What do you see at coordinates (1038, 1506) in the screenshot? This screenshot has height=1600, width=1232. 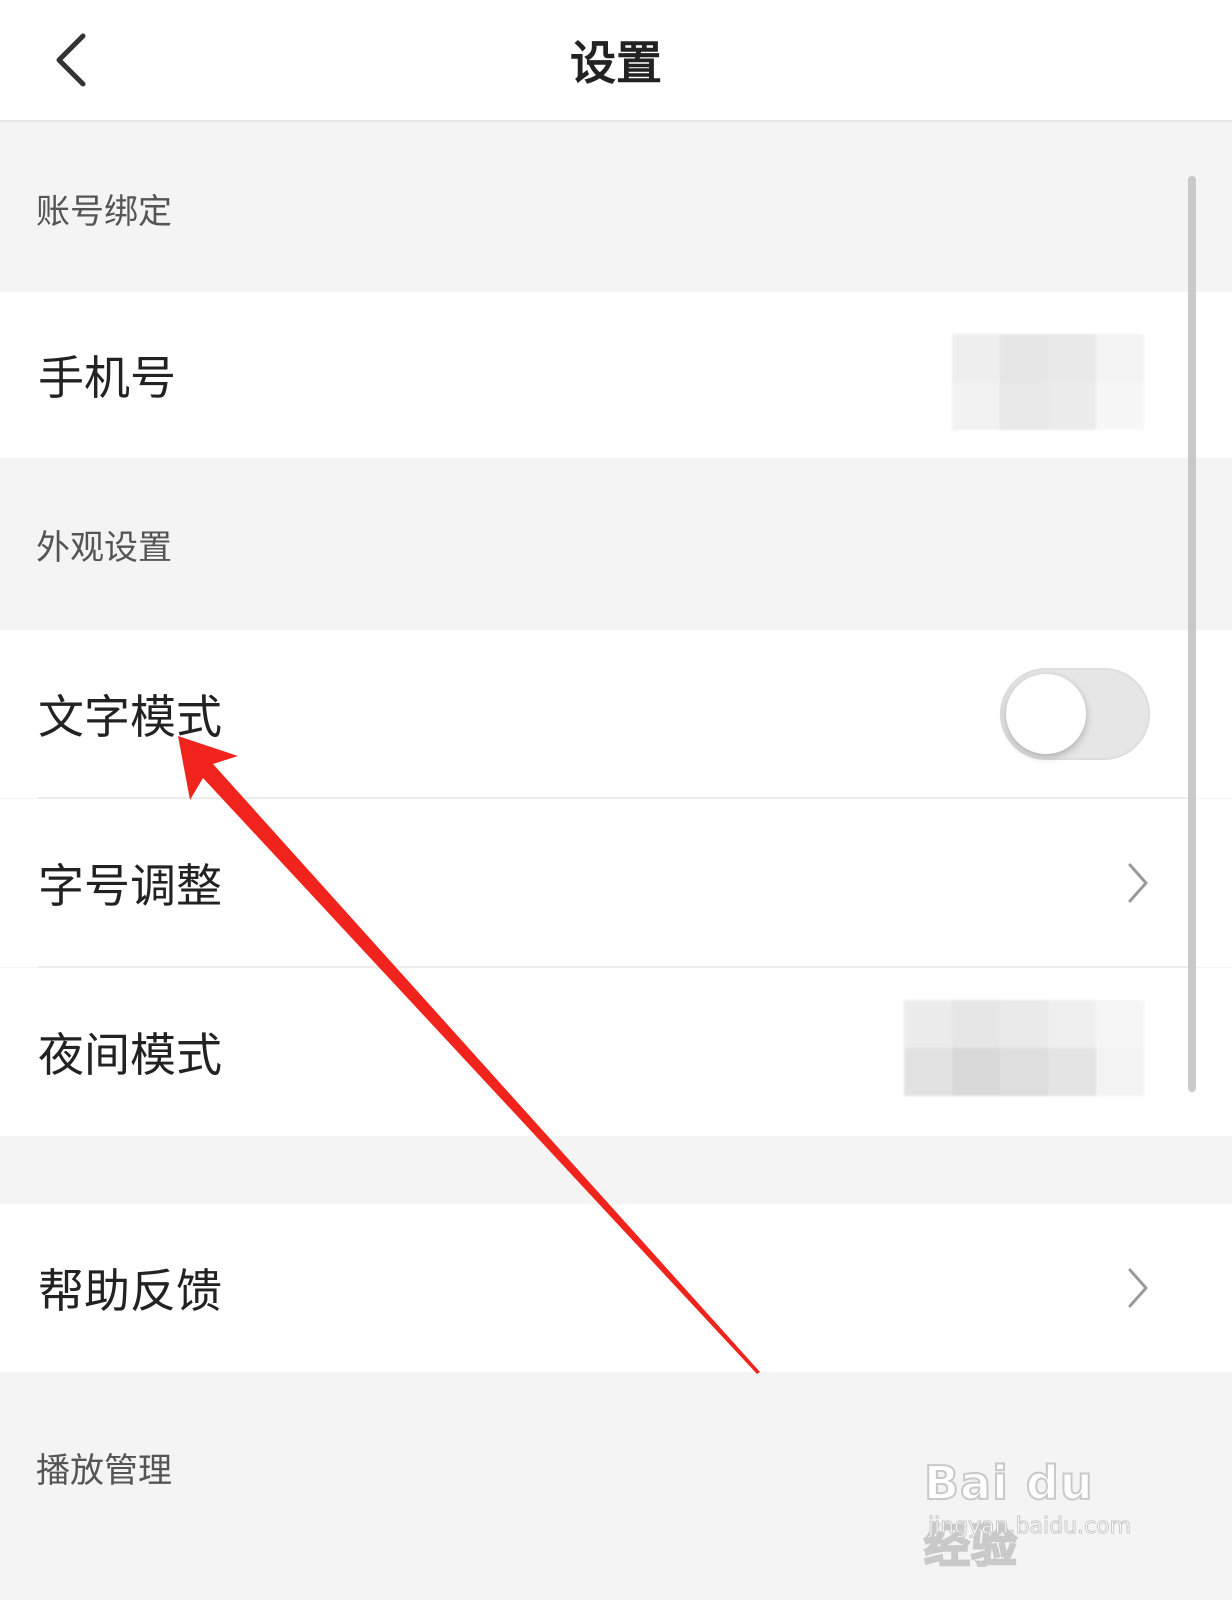 I see `watermark: Bai du 经验 jingyan.baidu.com` at bounding box center [1038, 1506].